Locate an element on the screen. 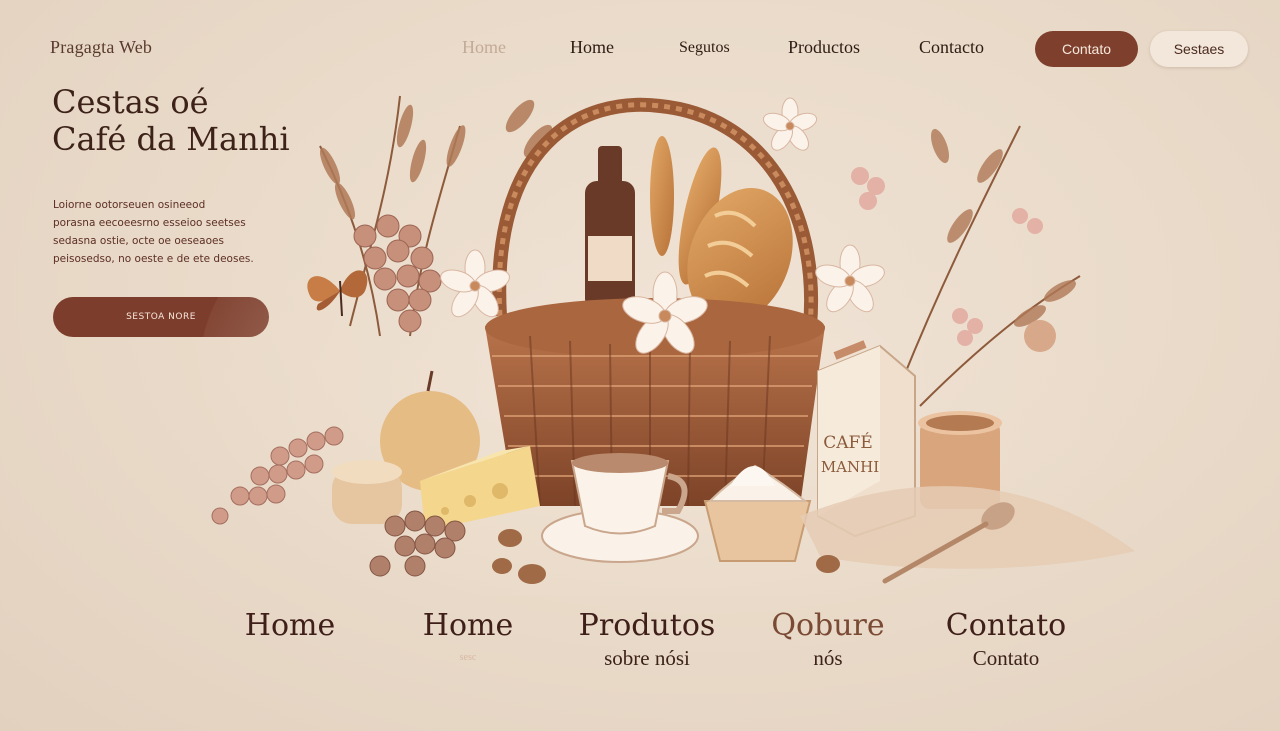 This screenshot has height=731, width=1280. coffee-box-label-line-1: CAFÉ is located at coordinates (848, 442).